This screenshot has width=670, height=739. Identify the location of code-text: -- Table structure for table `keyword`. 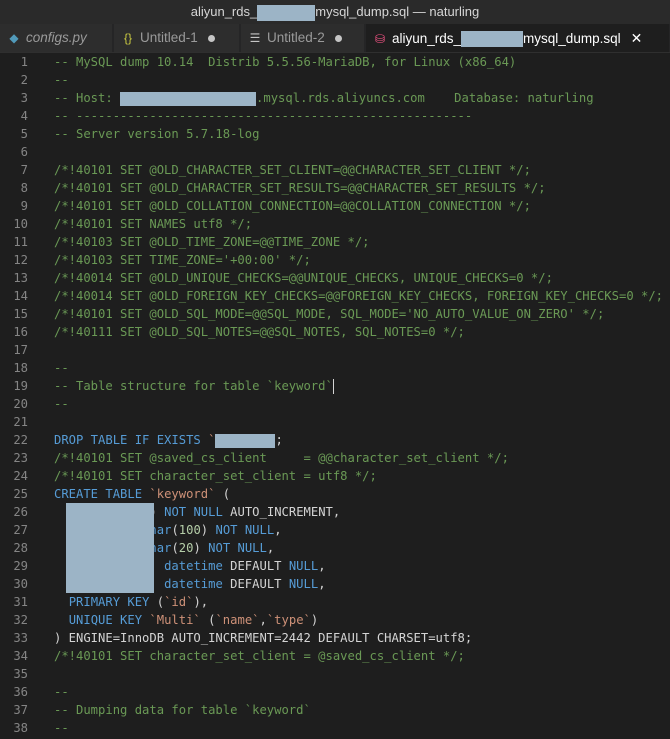
(194, 386).